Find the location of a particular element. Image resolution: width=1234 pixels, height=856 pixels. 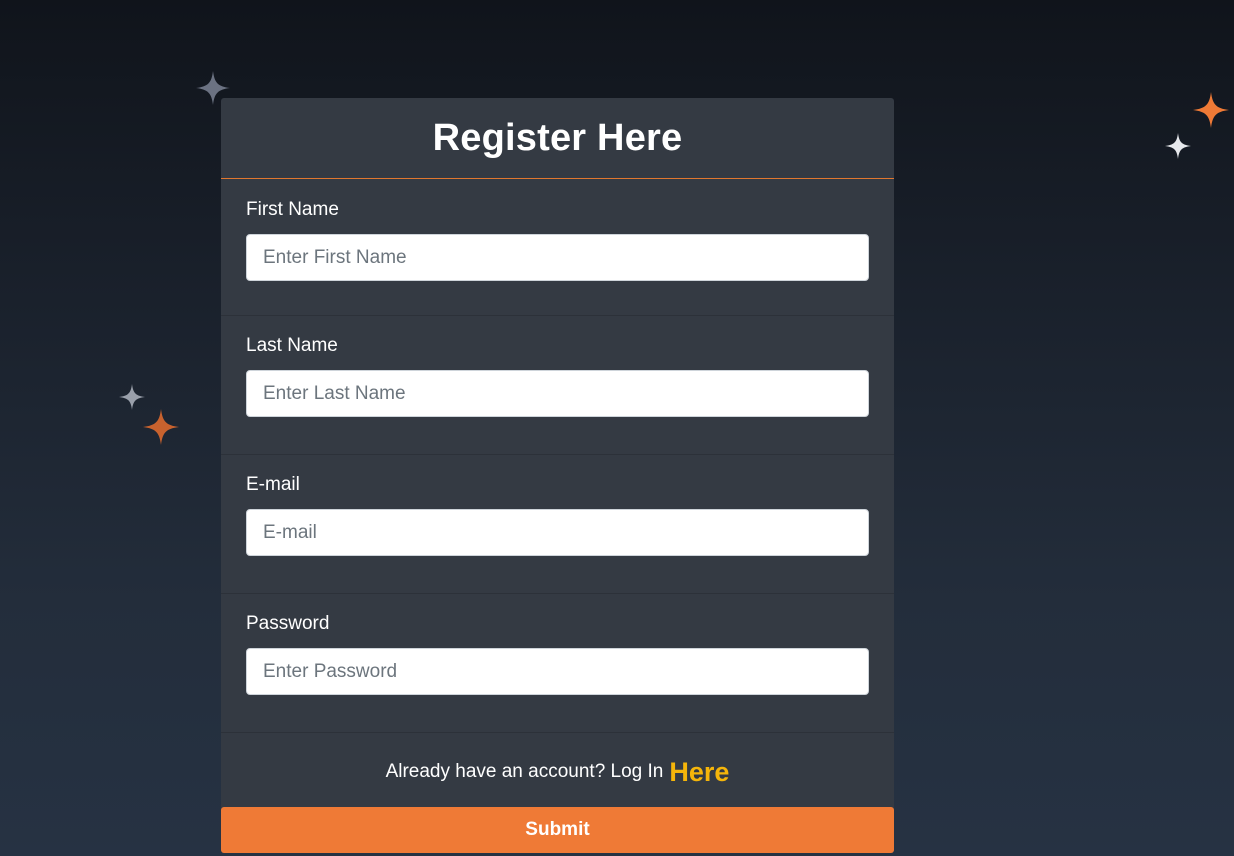

last-name-label: Last Name is located at coordinates (292, 345).